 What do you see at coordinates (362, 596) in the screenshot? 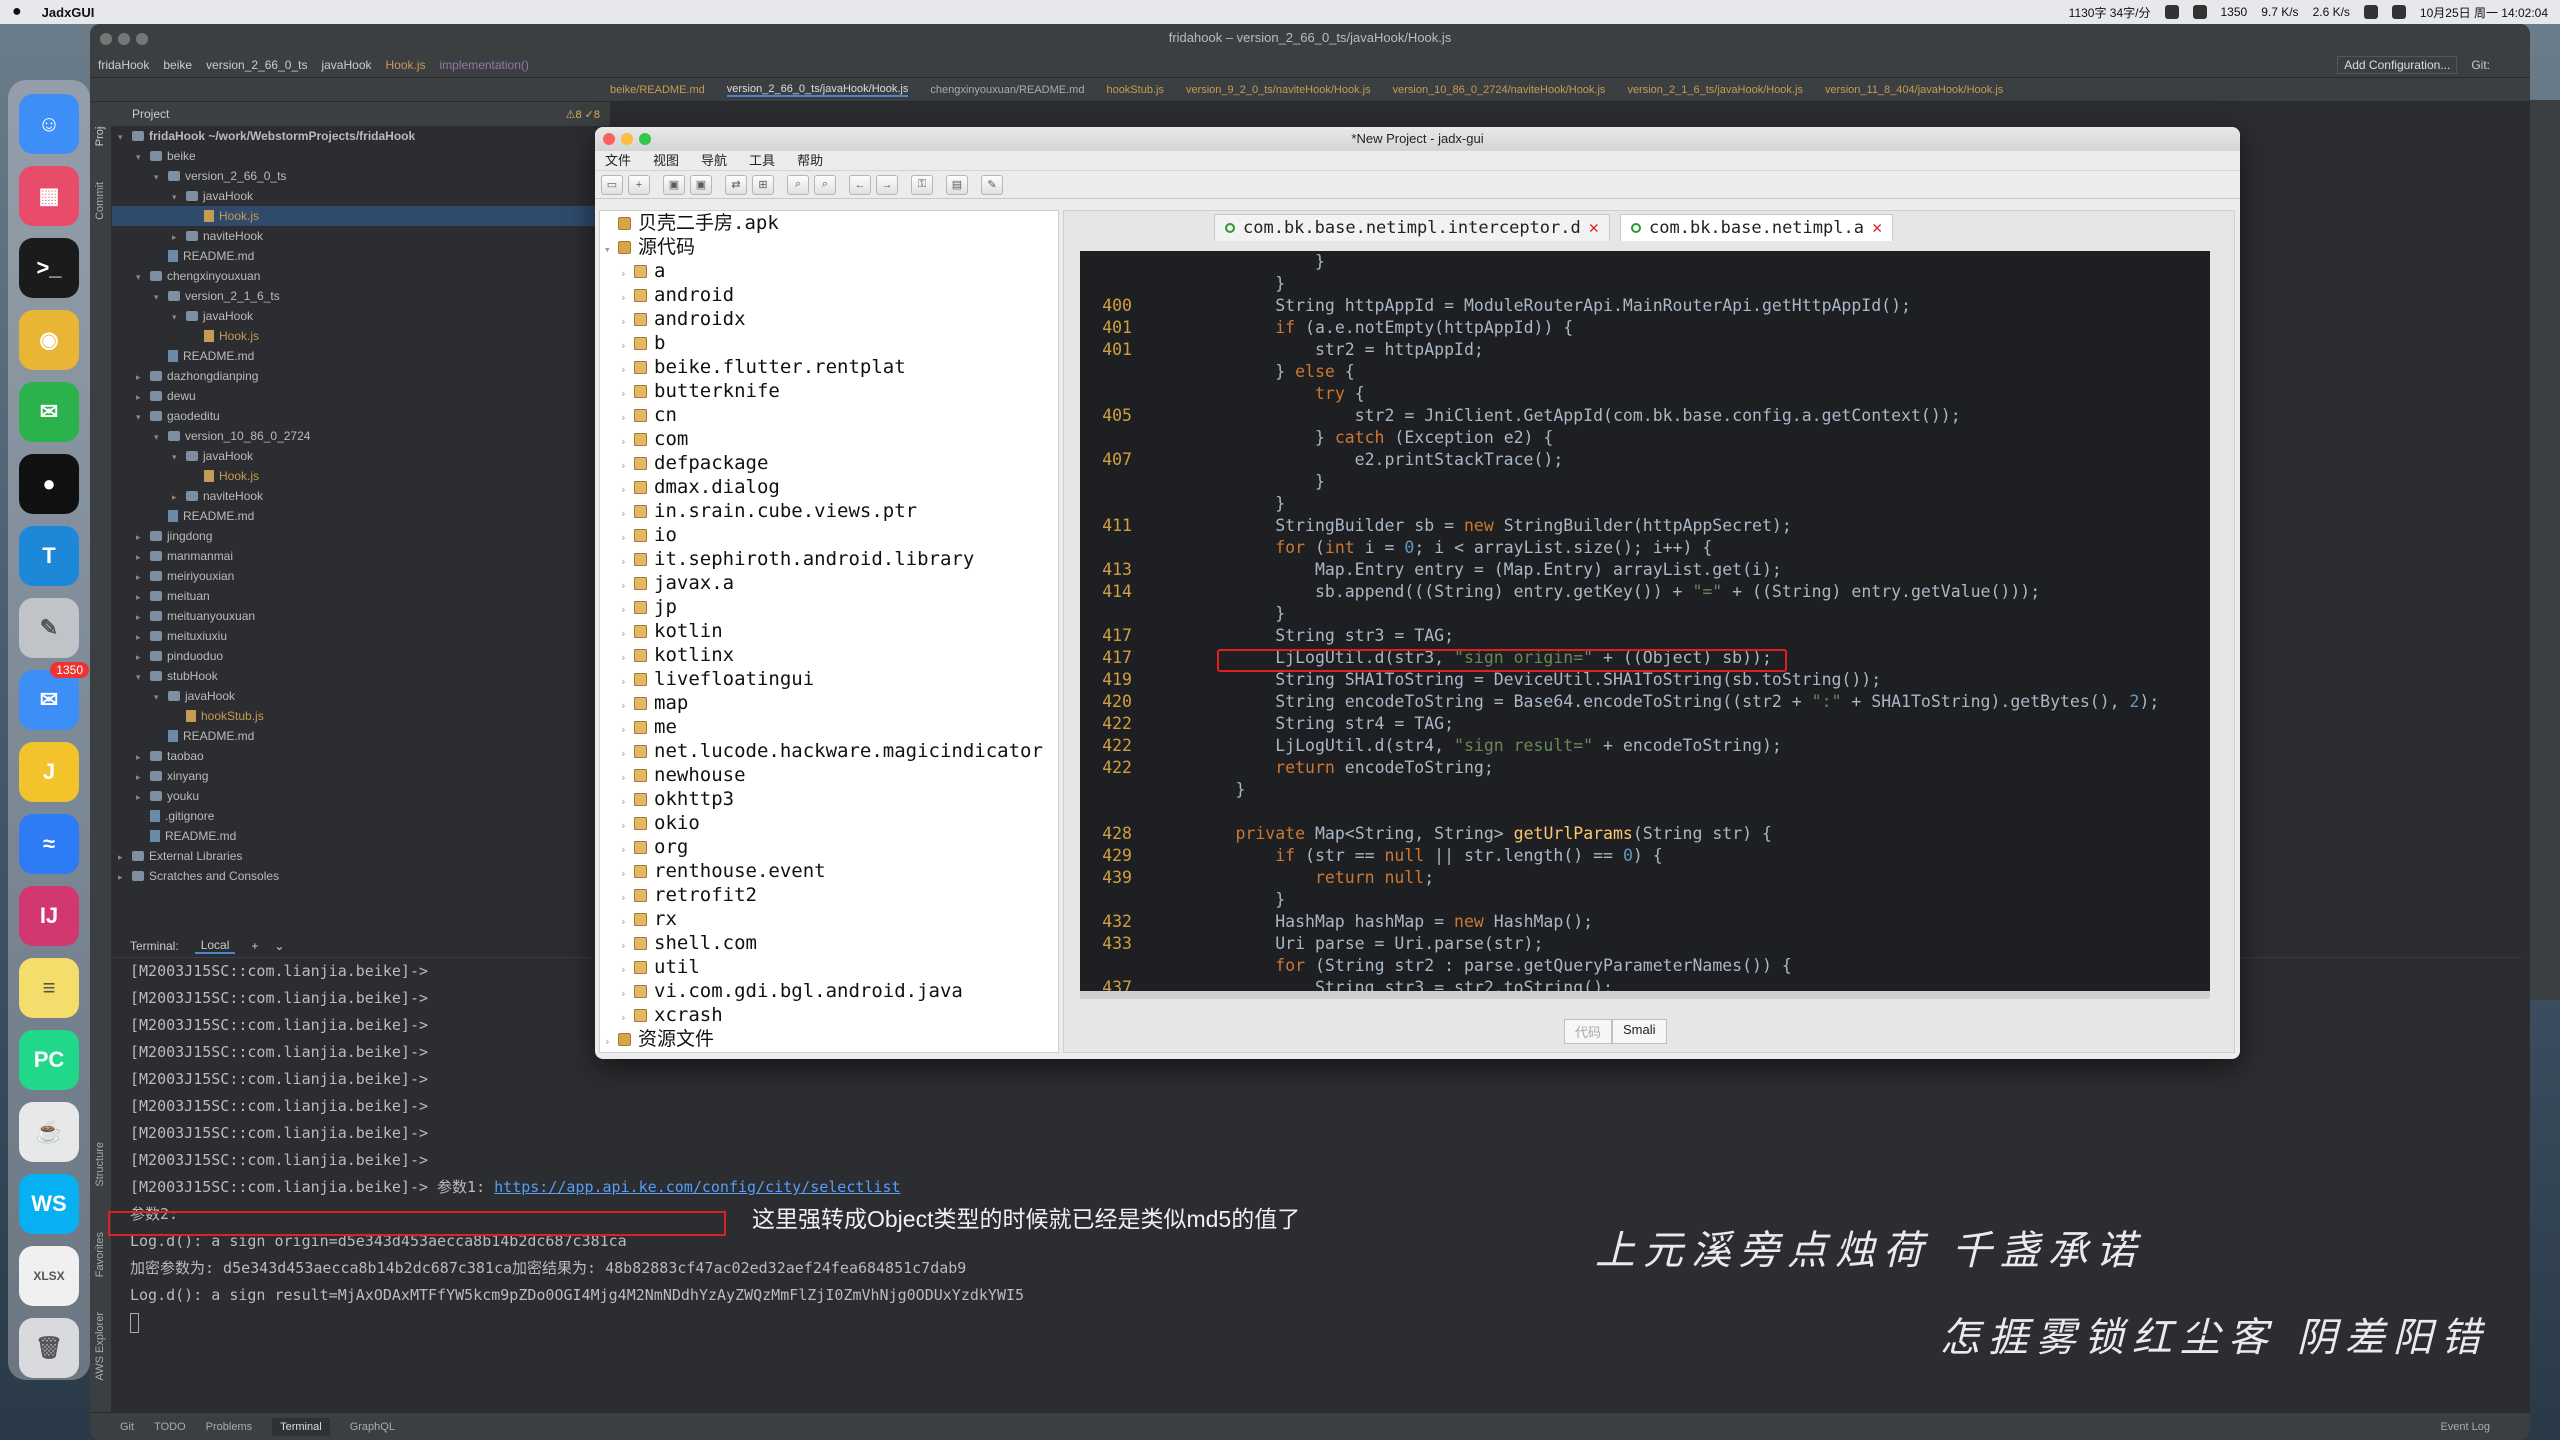
I see `tree-item: ▸ meituan` at bounding box center [362, 596].